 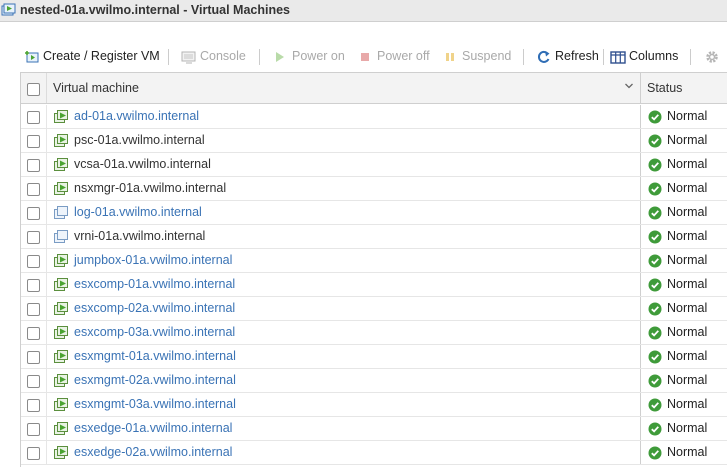 What do you see at coordinates (374, 357) in the screenshot?
I see `table-row: esxmgmt-01a.vwilmo.internal Normal` at bounding box center [374, 357].